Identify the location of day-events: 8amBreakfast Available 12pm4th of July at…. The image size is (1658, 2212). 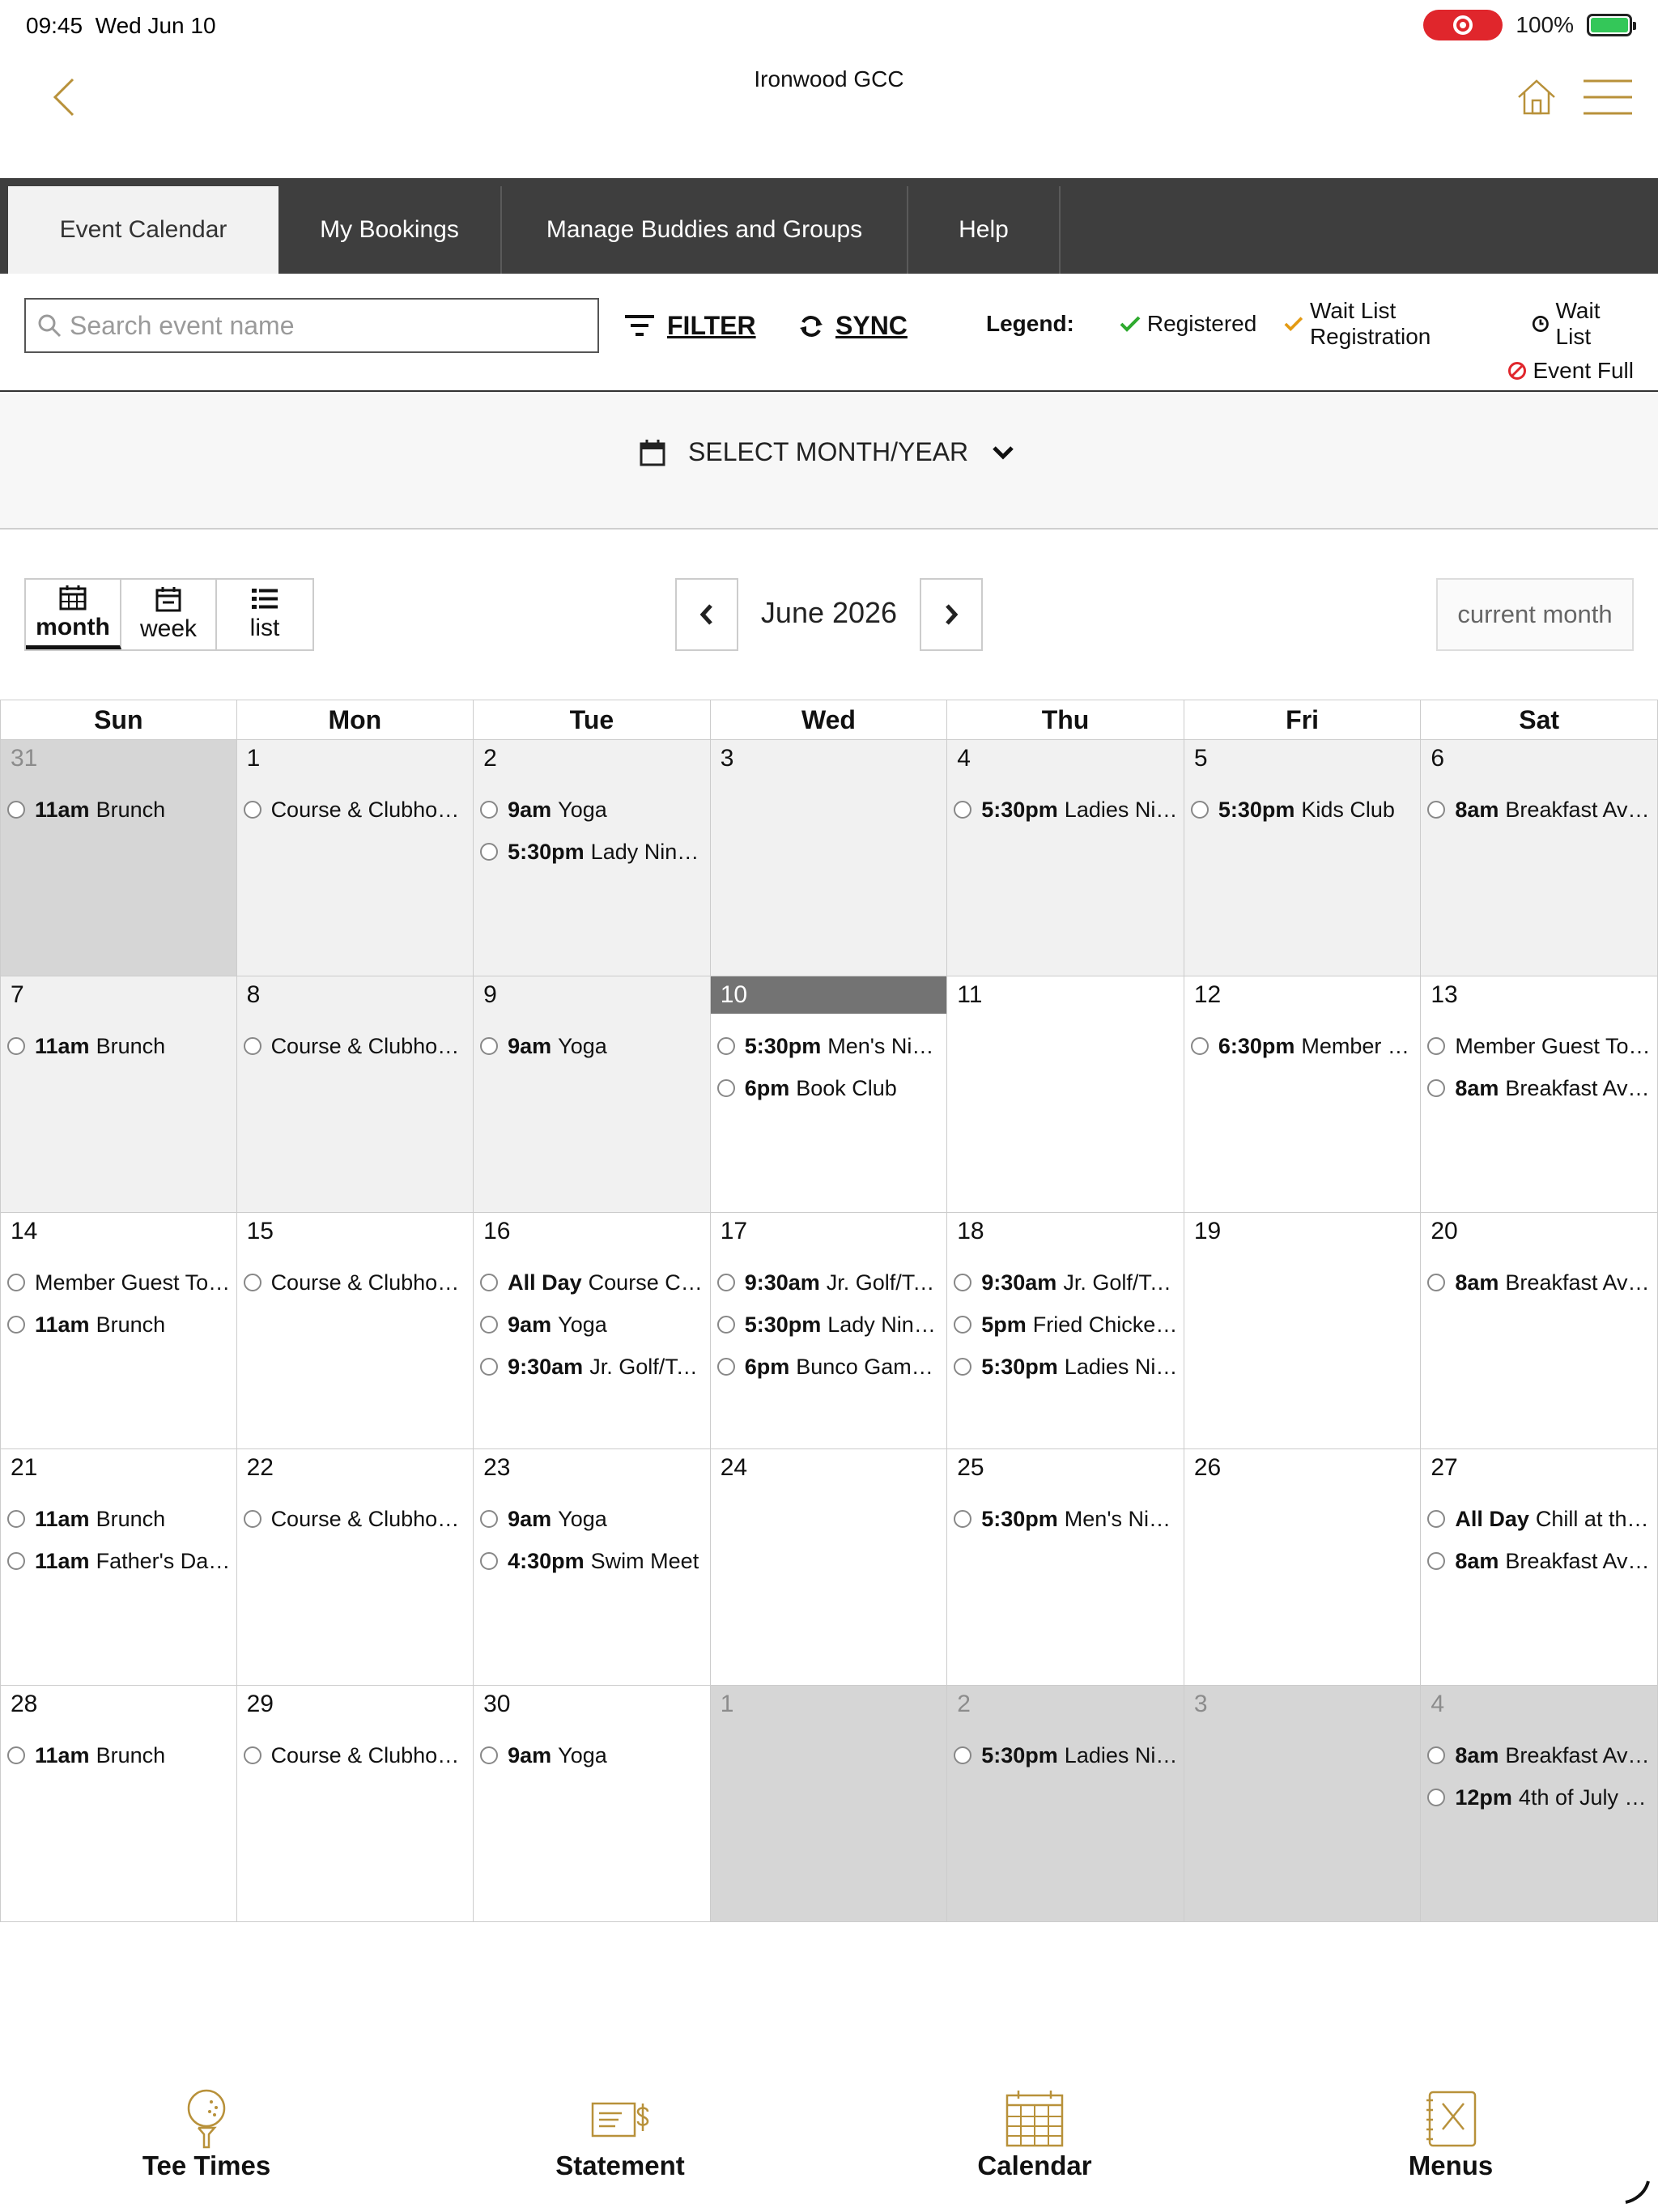
(1539, 1777).